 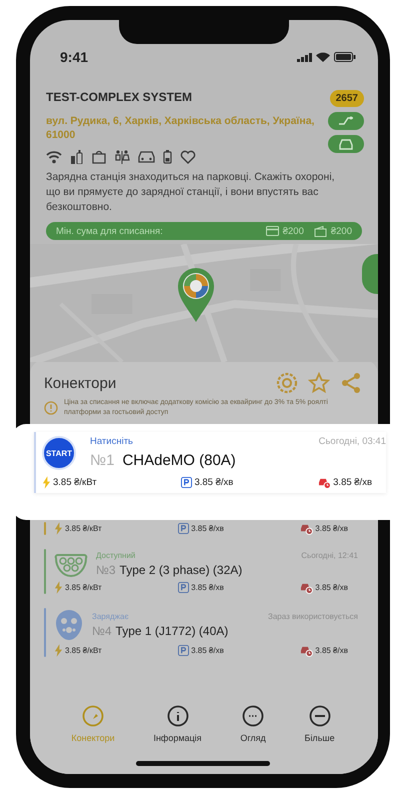 I want to click on warning-icon, so click(x=51, y=408).